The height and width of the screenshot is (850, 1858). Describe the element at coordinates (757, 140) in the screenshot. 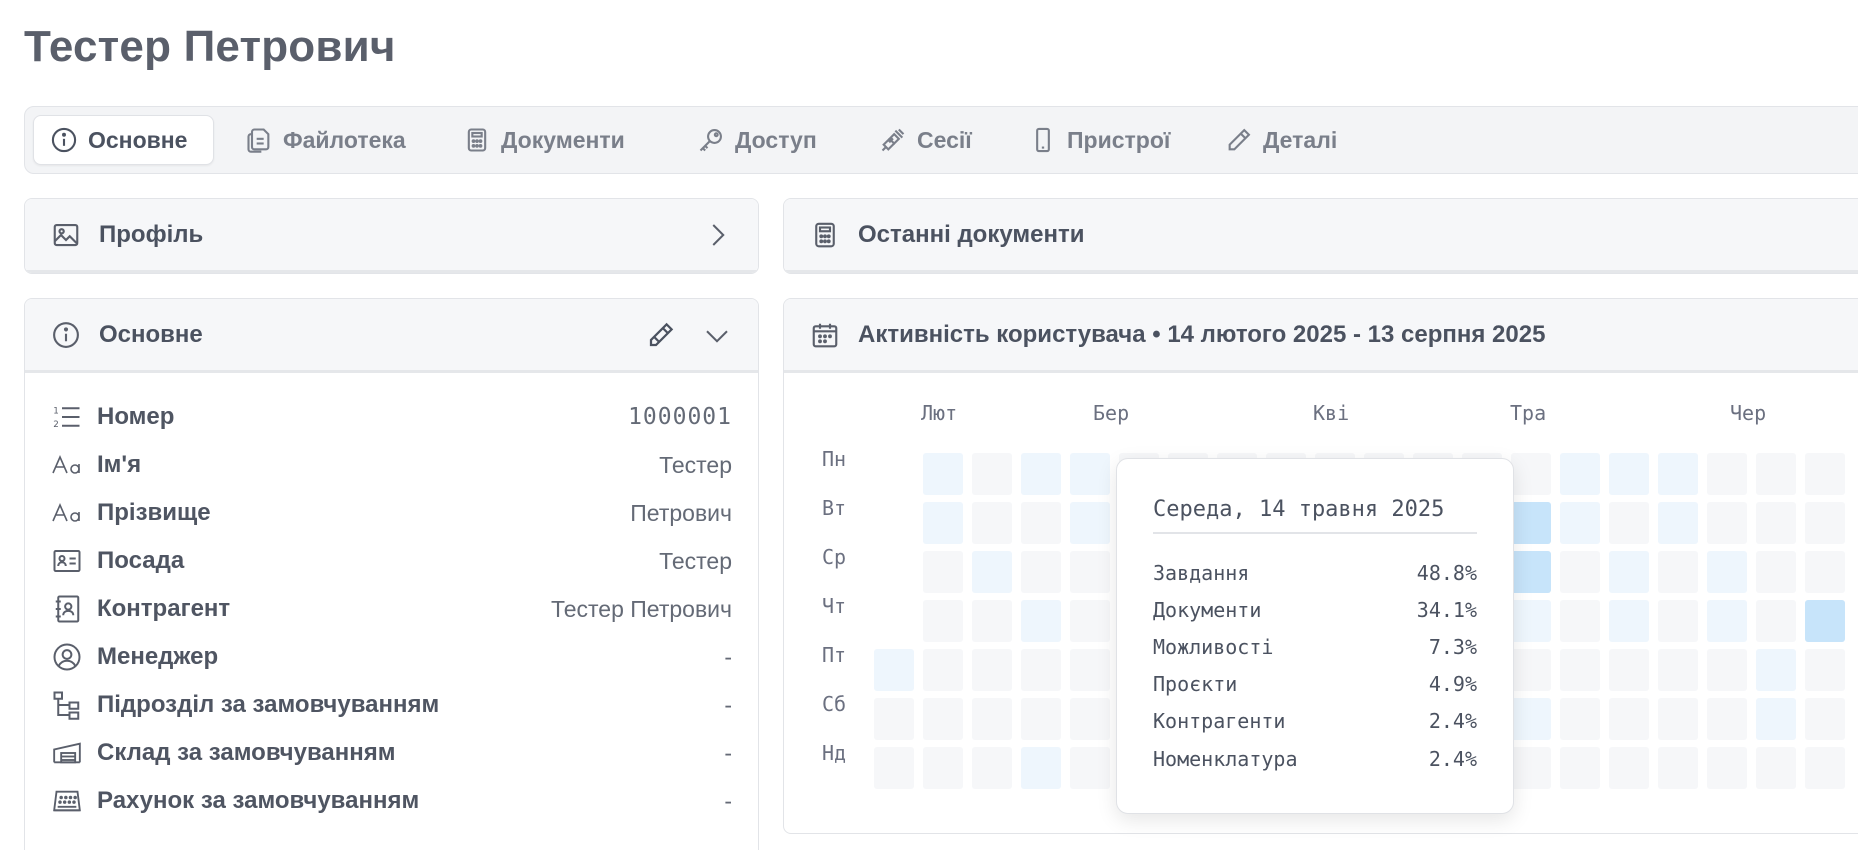

I see `tab-access: Доступ` at that location.